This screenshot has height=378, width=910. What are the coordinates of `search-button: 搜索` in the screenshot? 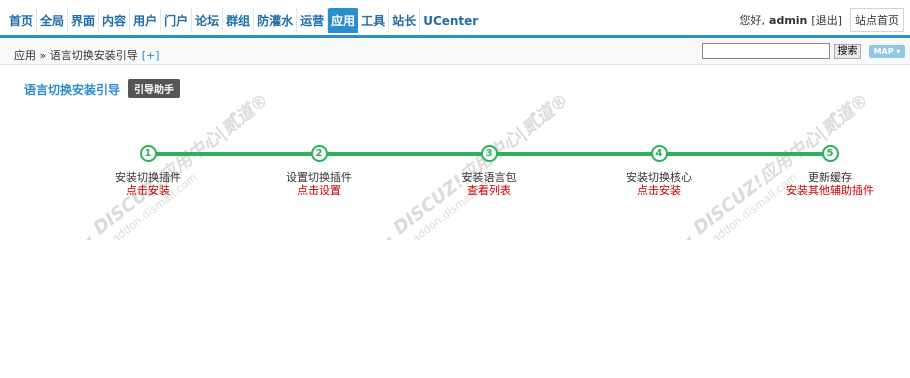 It's located at (847, 51).